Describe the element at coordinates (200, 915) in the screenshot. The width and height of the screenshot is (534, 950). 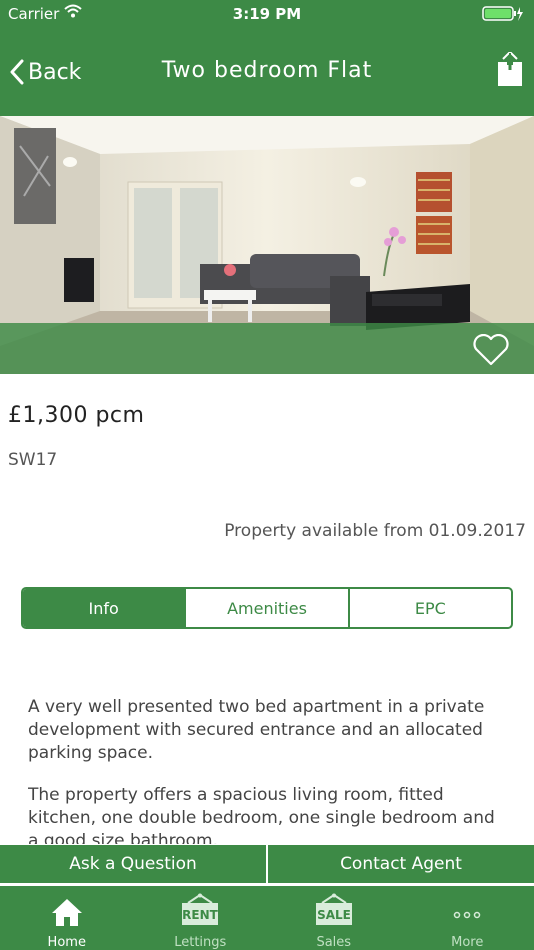
I see `rent-sign-text: RENT` at that location.